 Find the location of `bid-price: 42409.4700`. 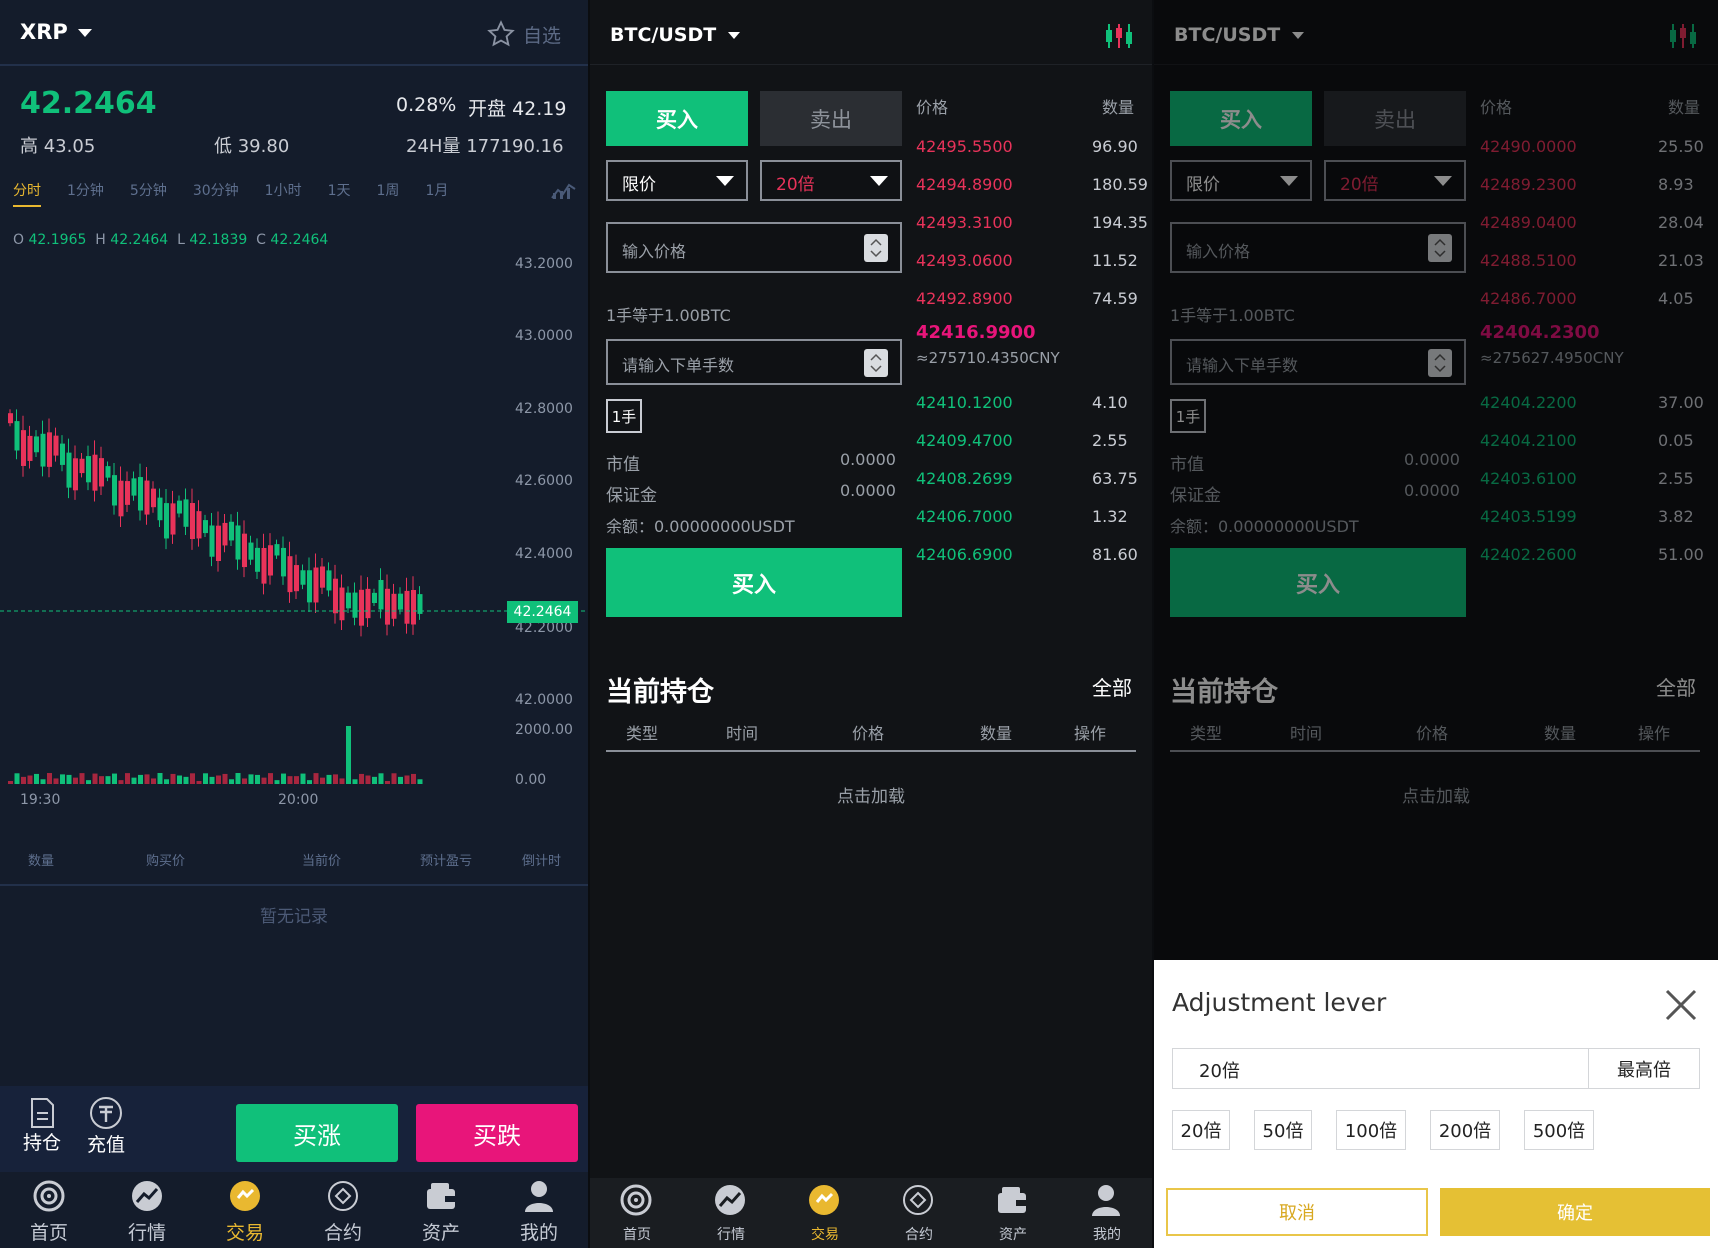

bid-price: 42409.4700 is located at coordinates (964, 440).